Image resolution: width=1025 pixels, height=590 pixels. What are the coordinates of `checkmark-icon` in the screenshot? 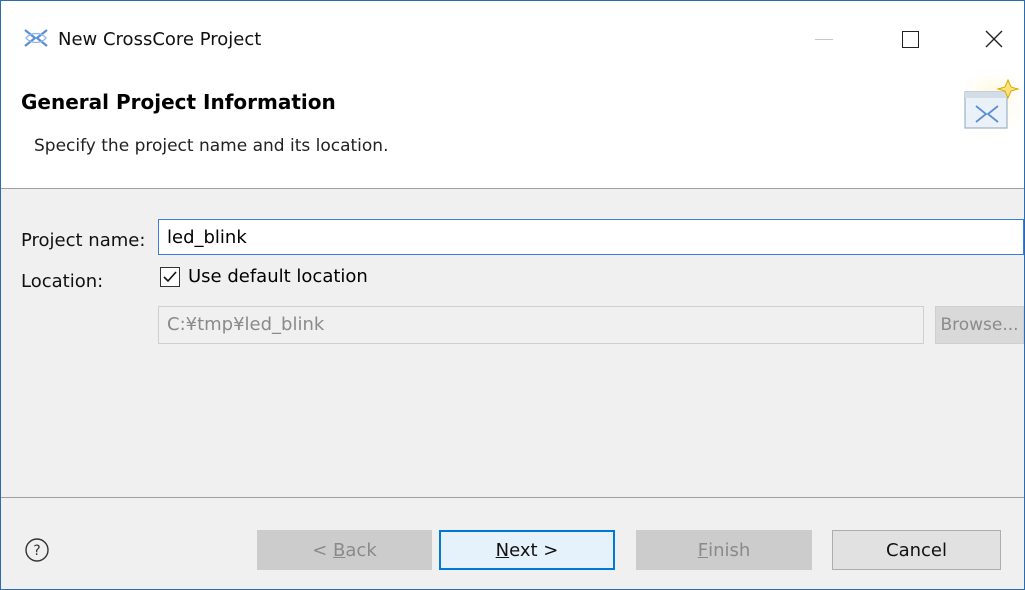 It's located at (170, 276).